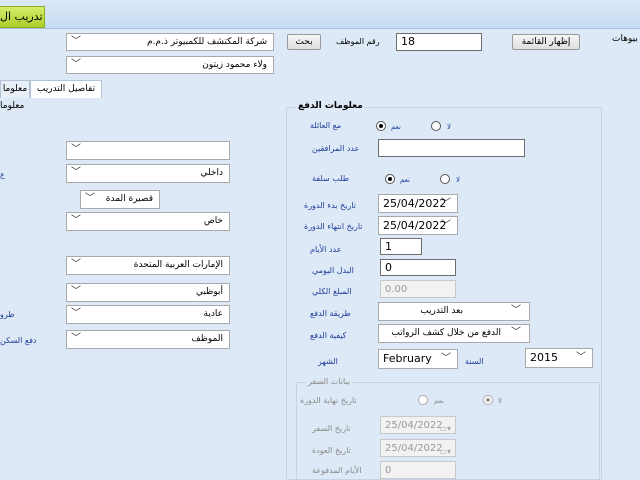 This screenshot has height=480, width=640. I want to click on advance-no-label: لا, so click(458, 180).